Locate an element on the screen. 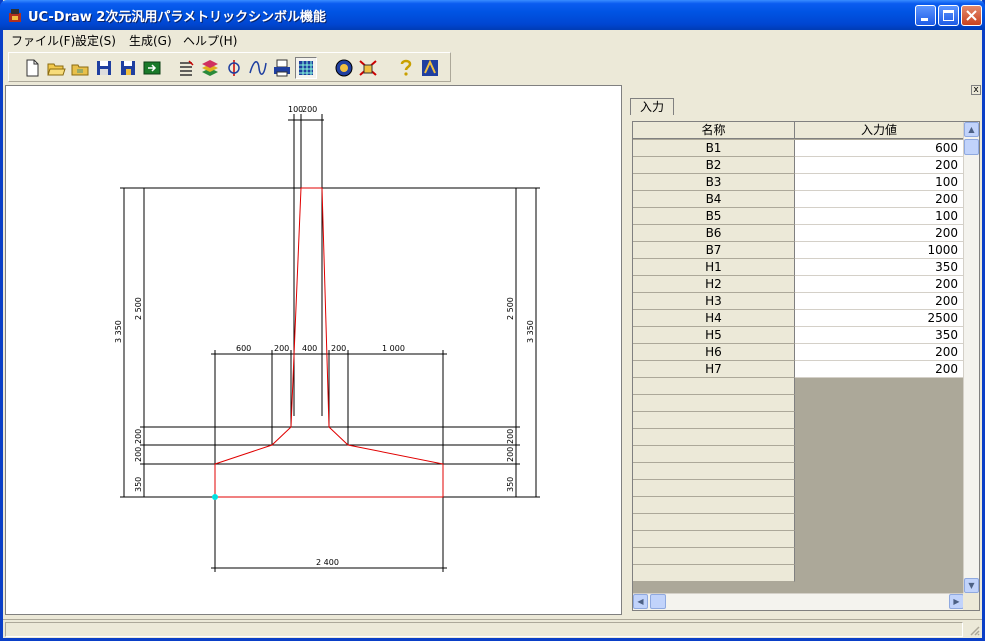 This screenshot has width=985, height=641. new-file-button is located at coordinates (32, 68).